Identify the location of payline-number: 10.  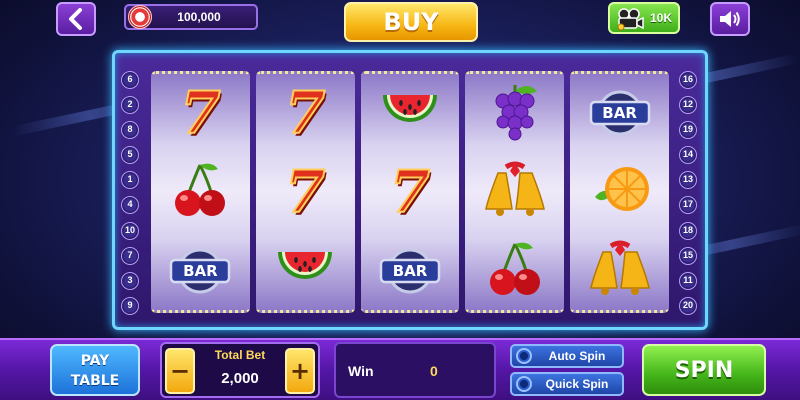
(130, 230).